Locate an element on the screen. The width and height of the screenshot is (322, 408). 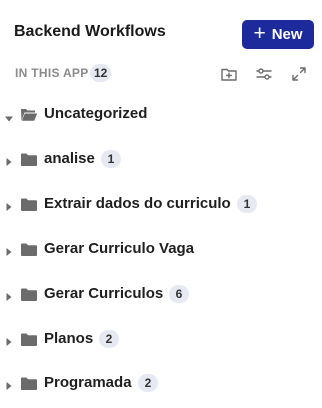
folder-name: Uncategorized is located at coordinates (96, 113).